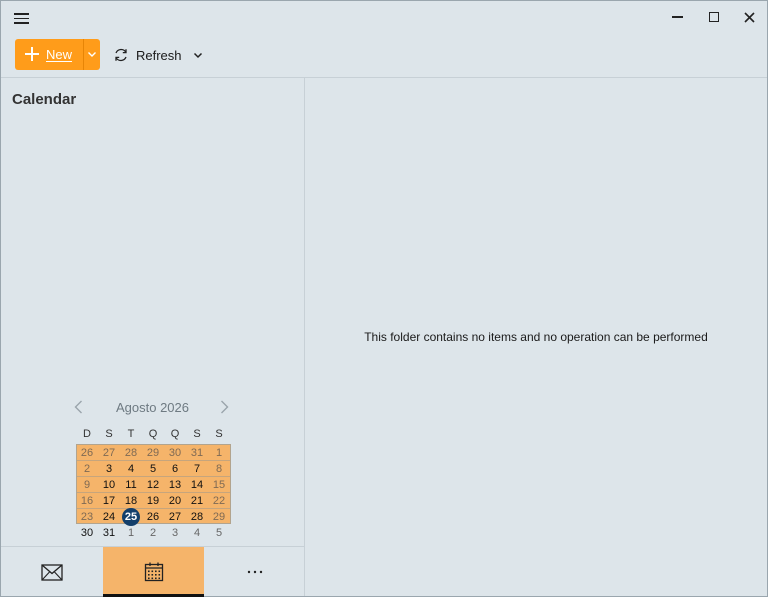 The height and width of the screenshot is (597, 768). I want to click on calendar-day: 14, so click(197, 485).